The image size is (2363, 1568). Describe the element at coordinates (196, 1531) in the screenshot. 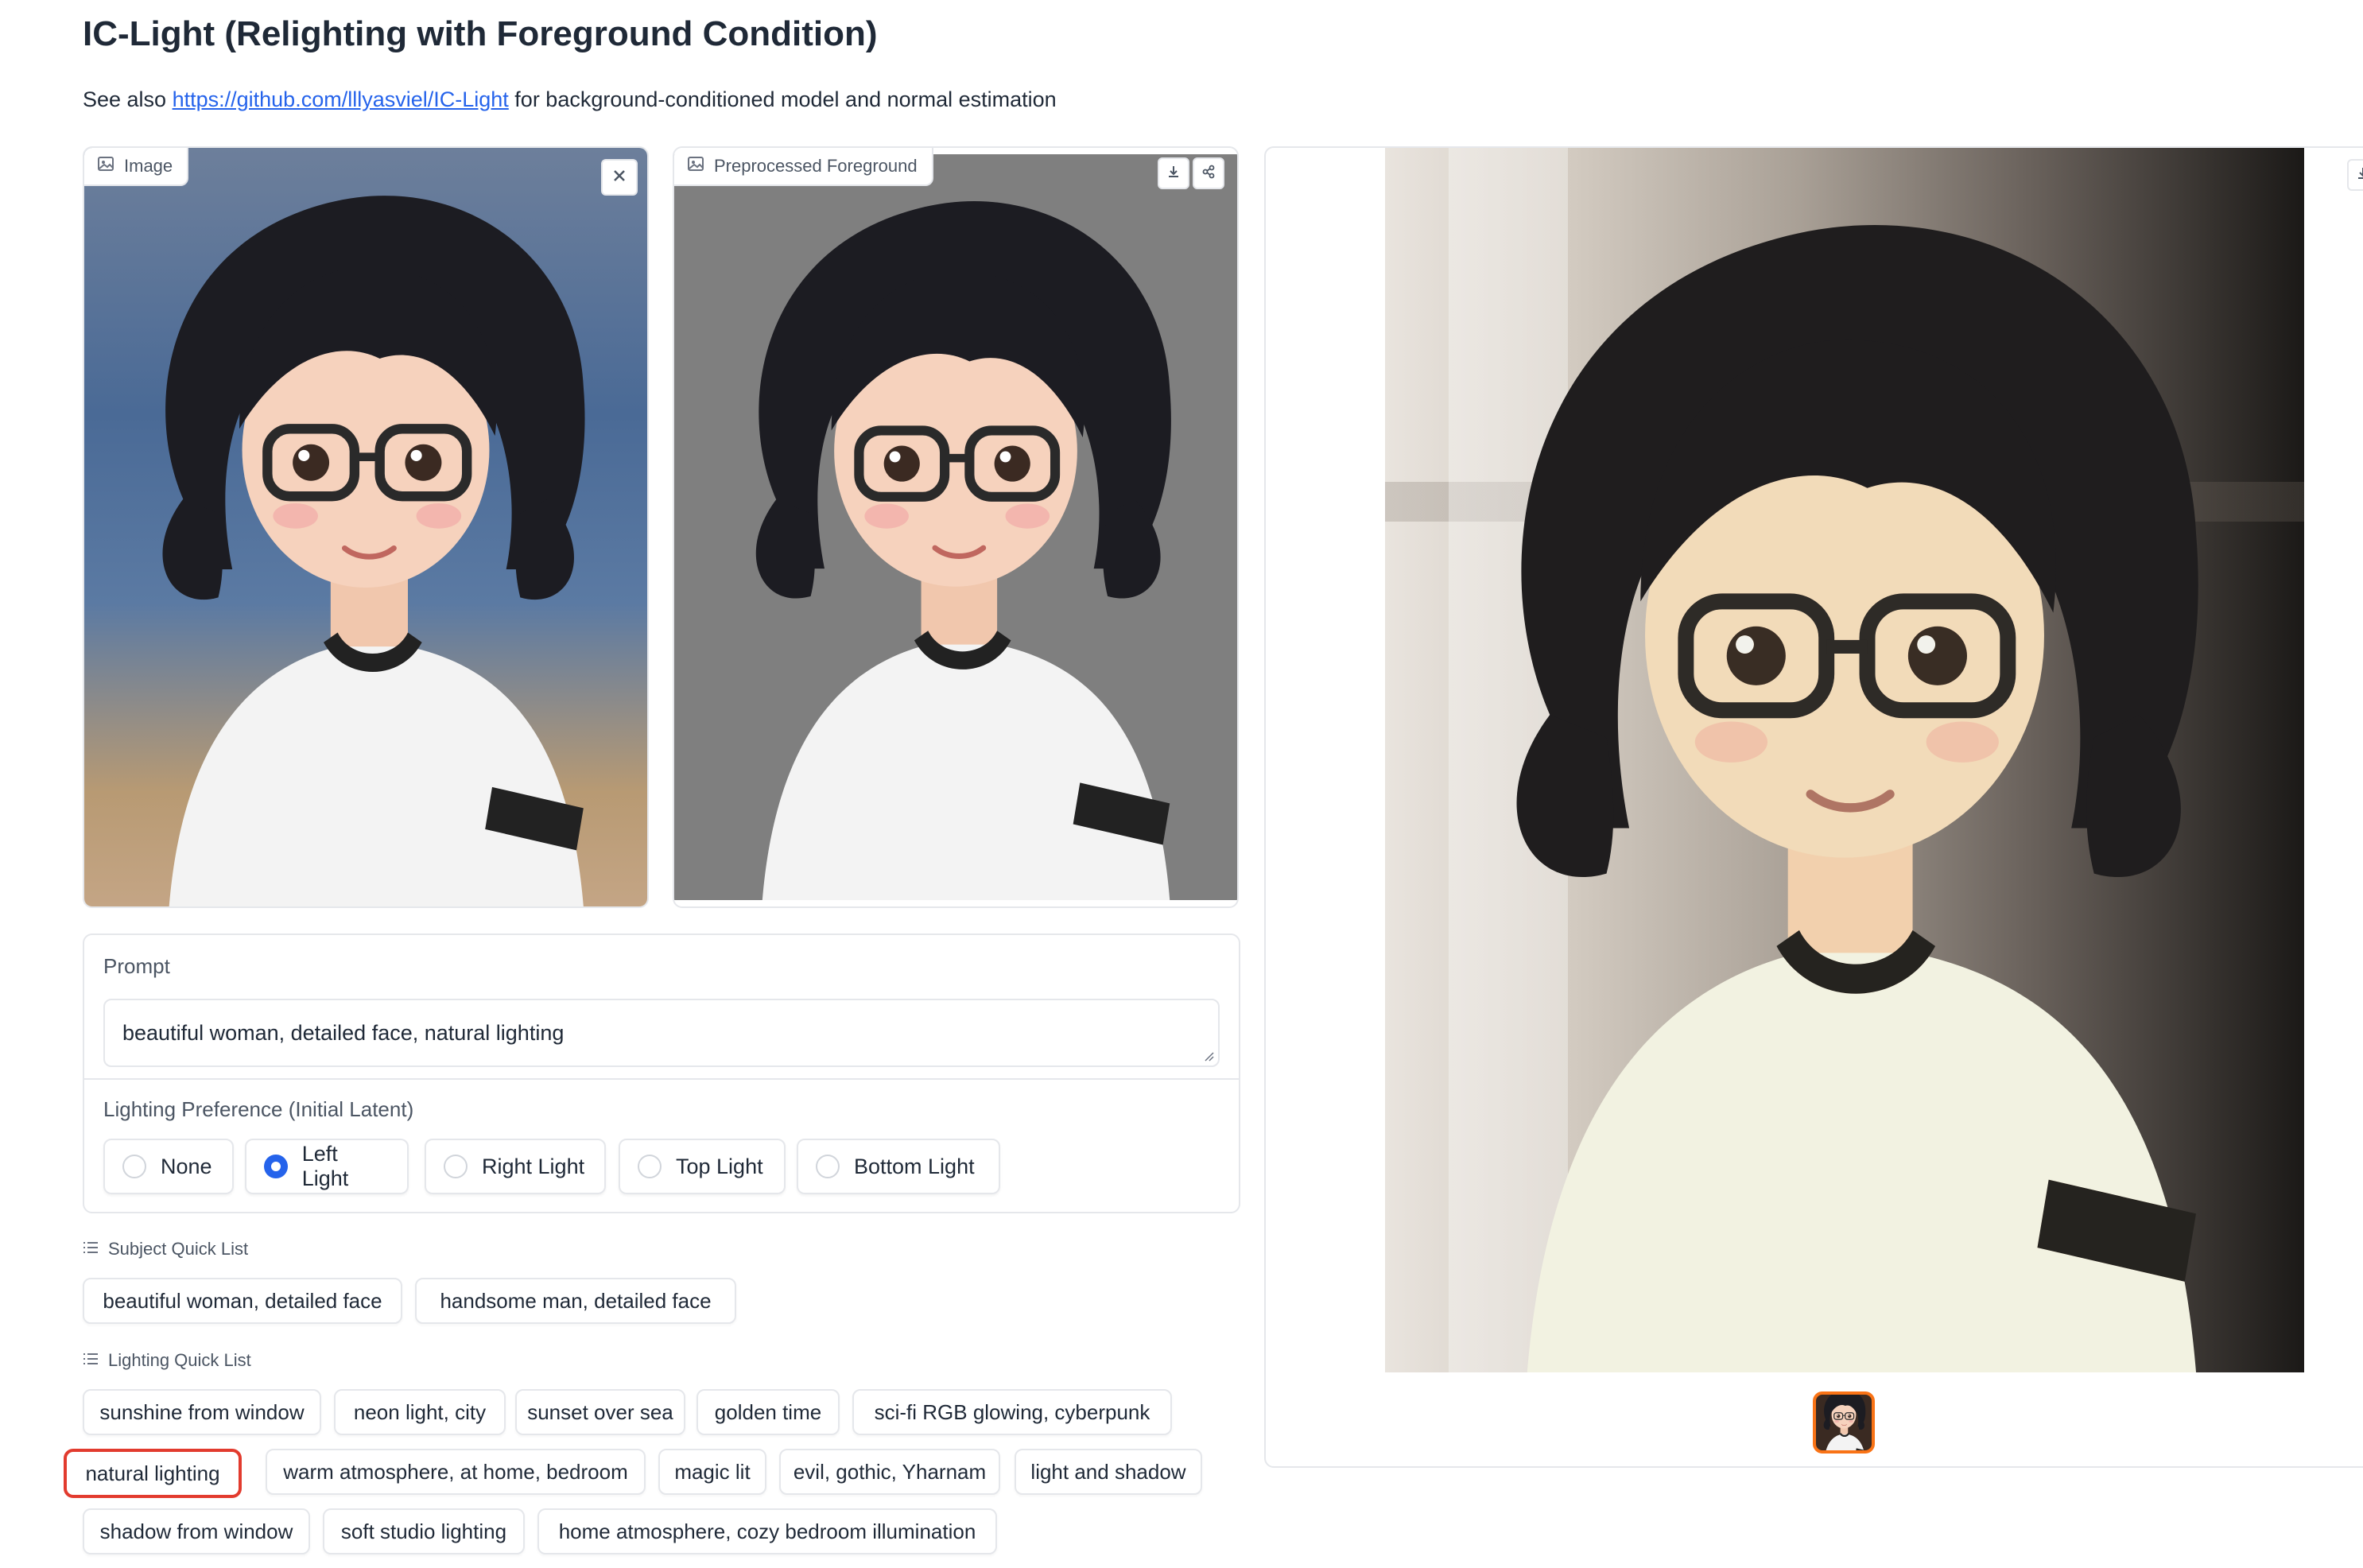

I see `lighting-chip: shadow from window` at that location.